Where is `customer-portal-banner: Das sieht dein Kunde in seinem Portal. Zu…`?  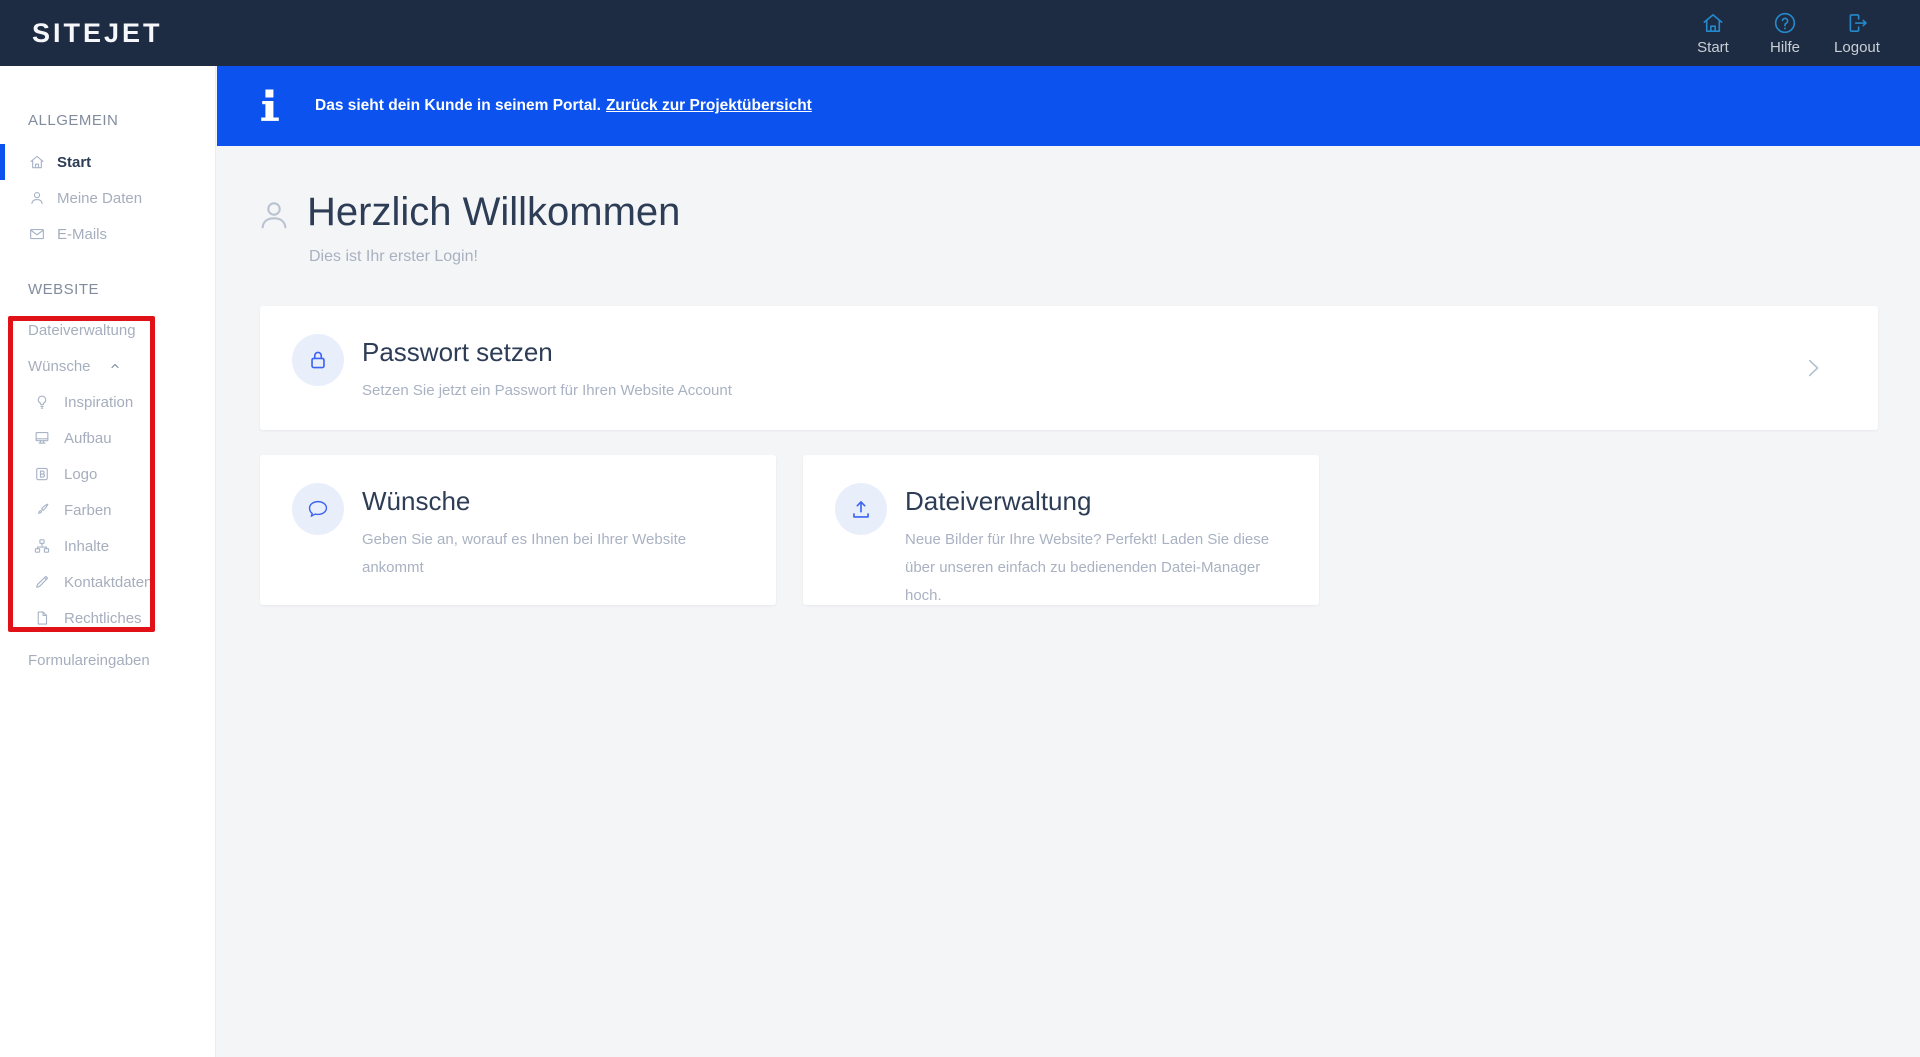
customer-portal-banner: Das sieht dein Kunde in seinem Portal. Zu… is located at coordinates (1068, 106).